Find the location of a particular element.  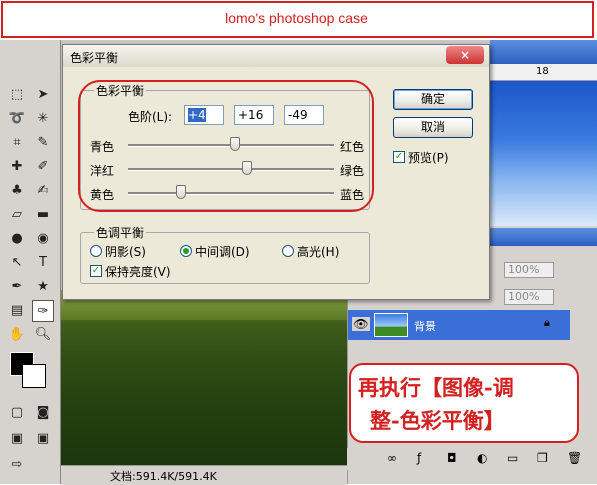

cancel-button: 取消 is located at coordinates (433, 127).